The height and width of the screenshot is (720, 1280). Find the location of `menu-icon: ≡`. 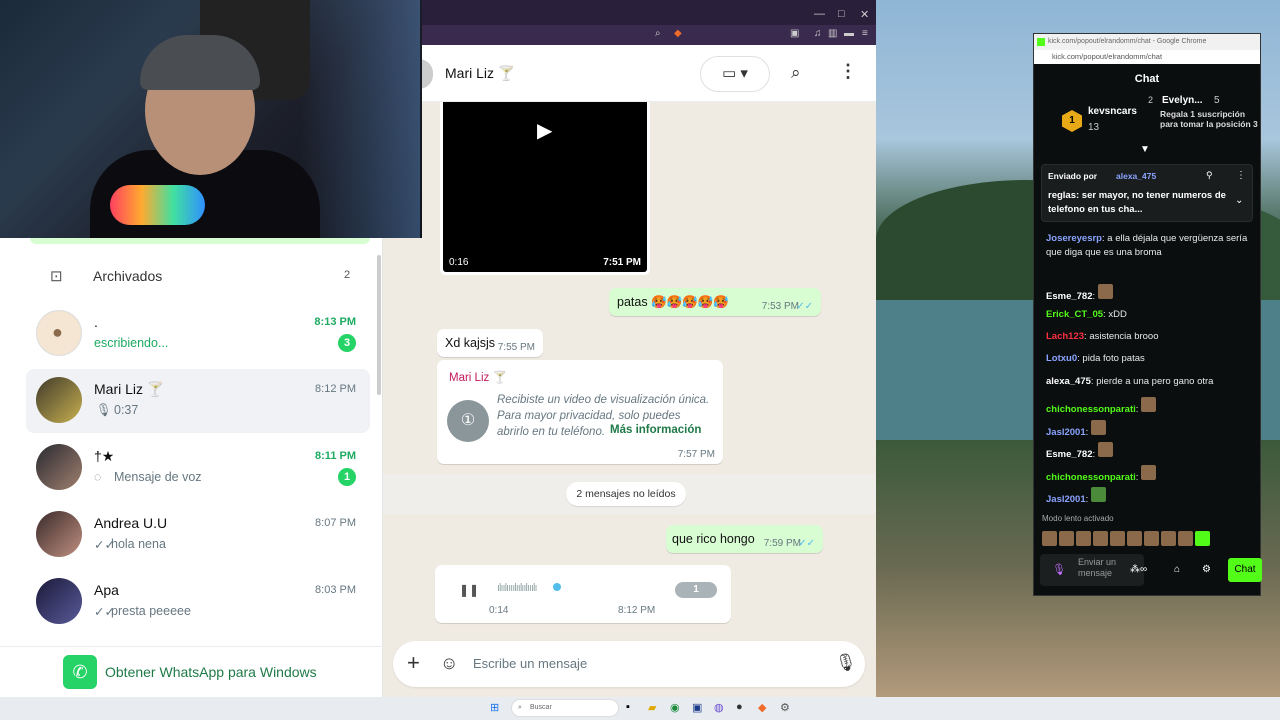

menu-icon: ≡ is located at coordinates (865, 33).